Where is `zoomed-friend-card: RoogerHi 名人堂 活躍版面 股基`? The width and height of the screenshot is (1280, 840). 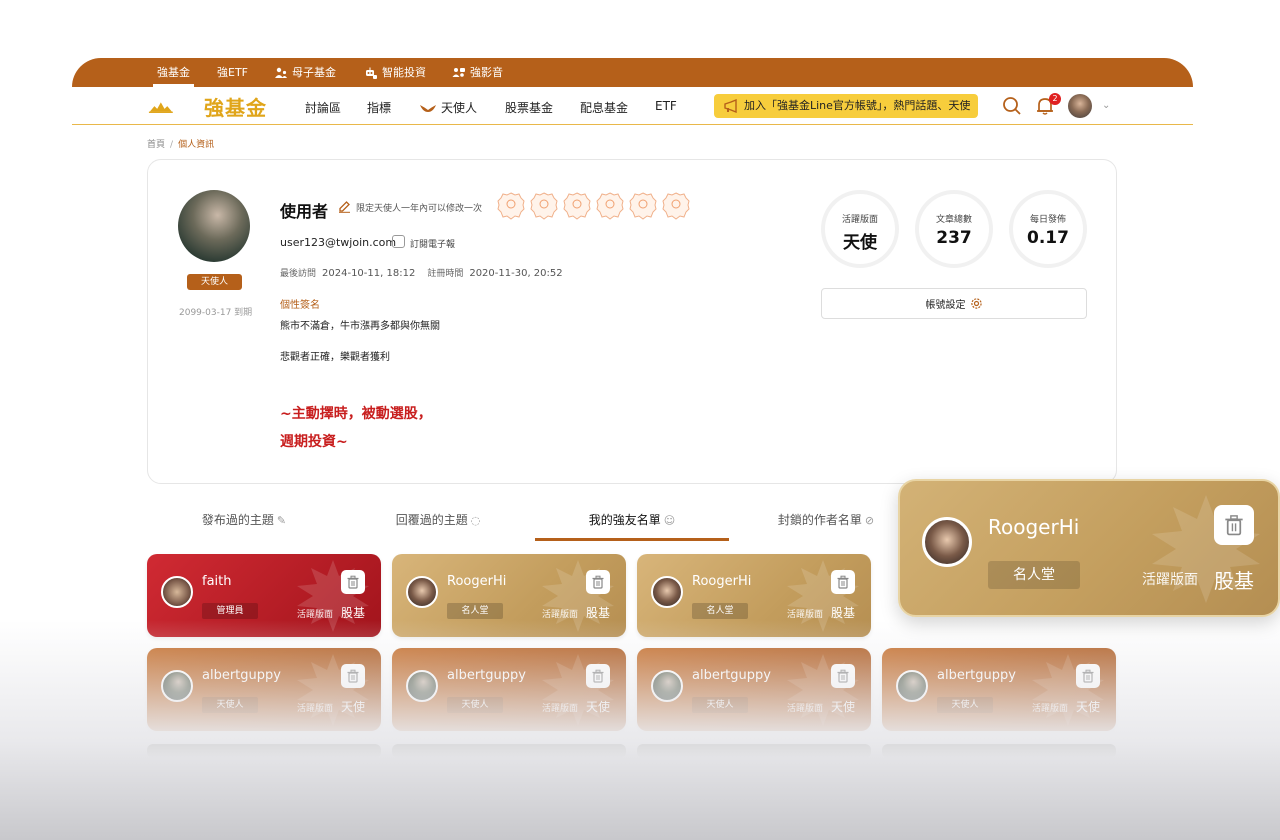
zoomed-friend-card: RoogerHi 名人堂 活躍版面 股基 is located at coordinates (1089, 548).